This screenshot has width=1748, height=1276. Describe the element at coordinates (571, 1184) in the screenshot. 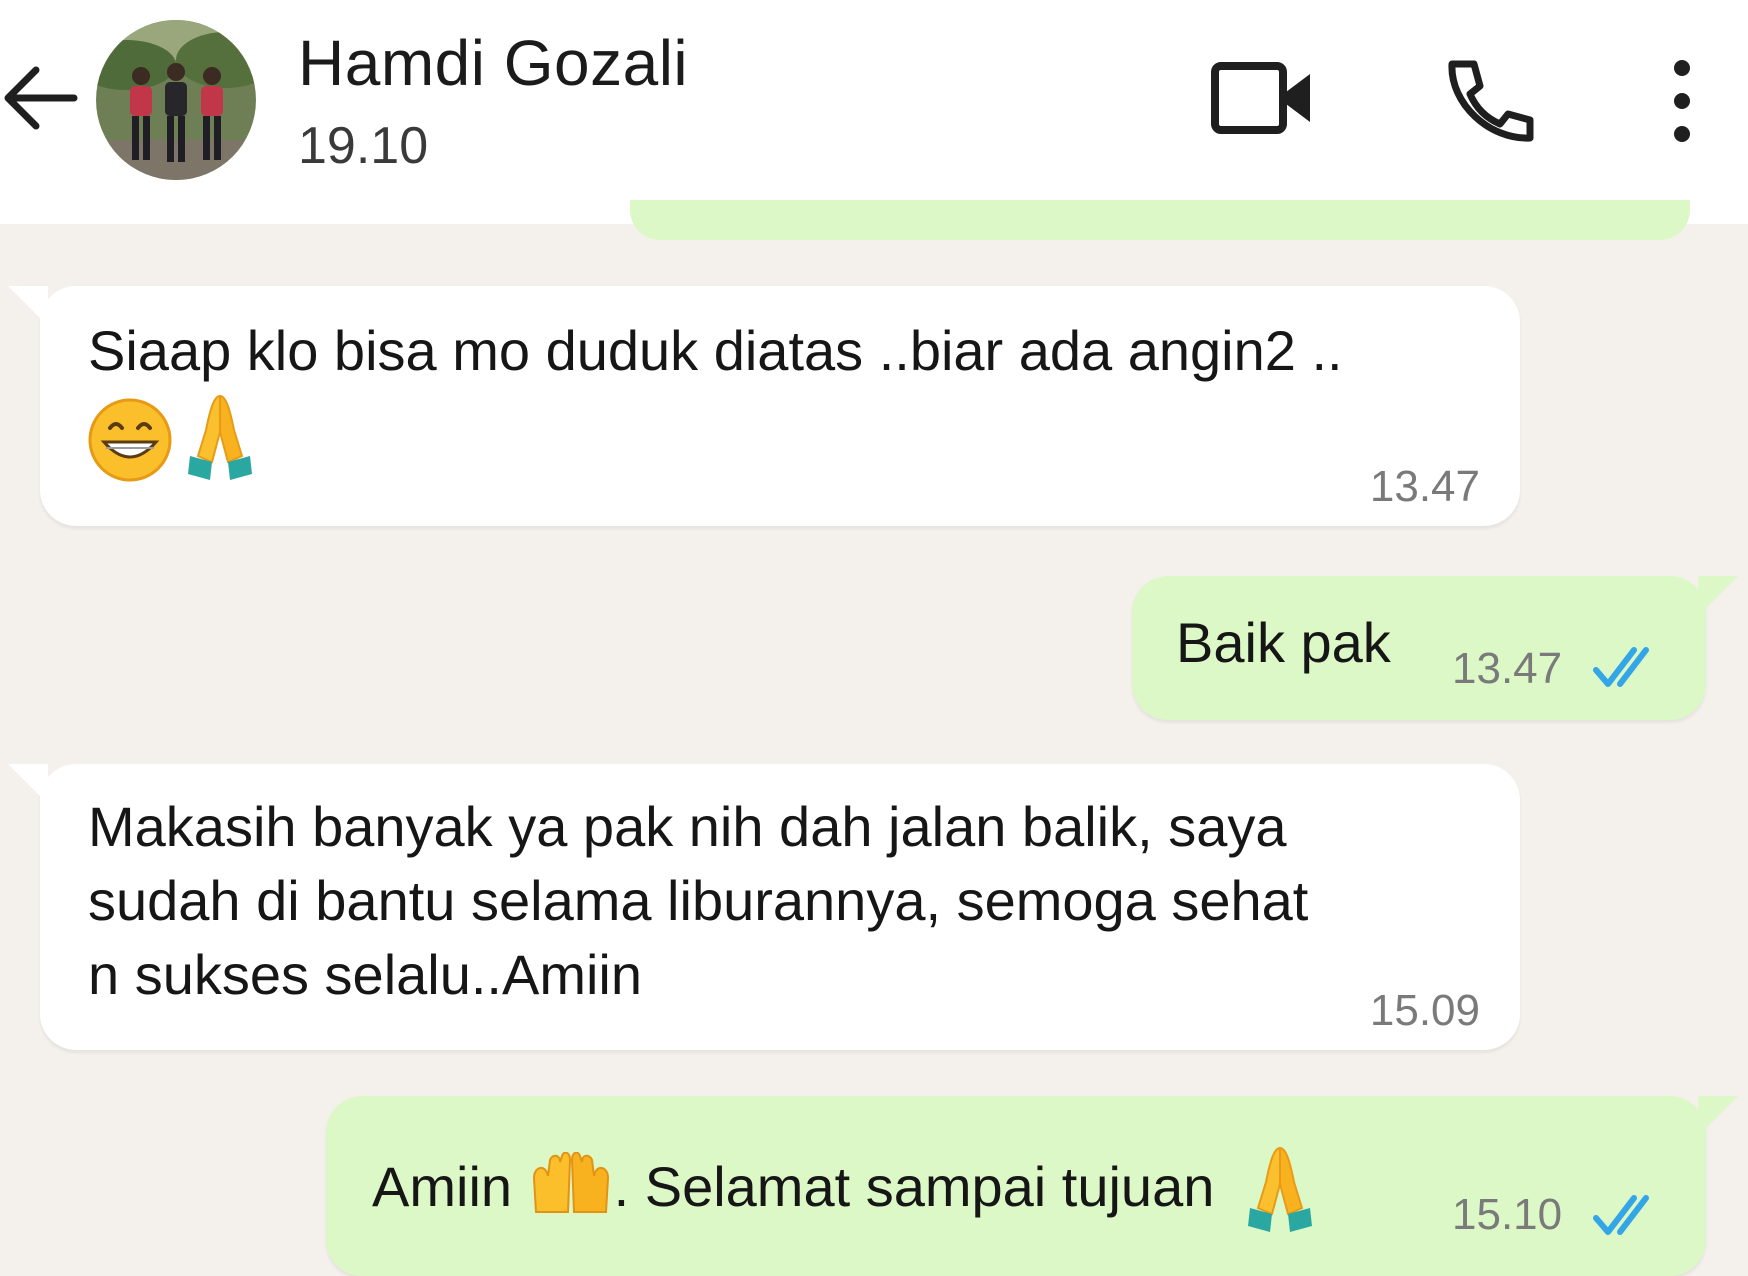

I see `raised-hands-emoji` at that location.